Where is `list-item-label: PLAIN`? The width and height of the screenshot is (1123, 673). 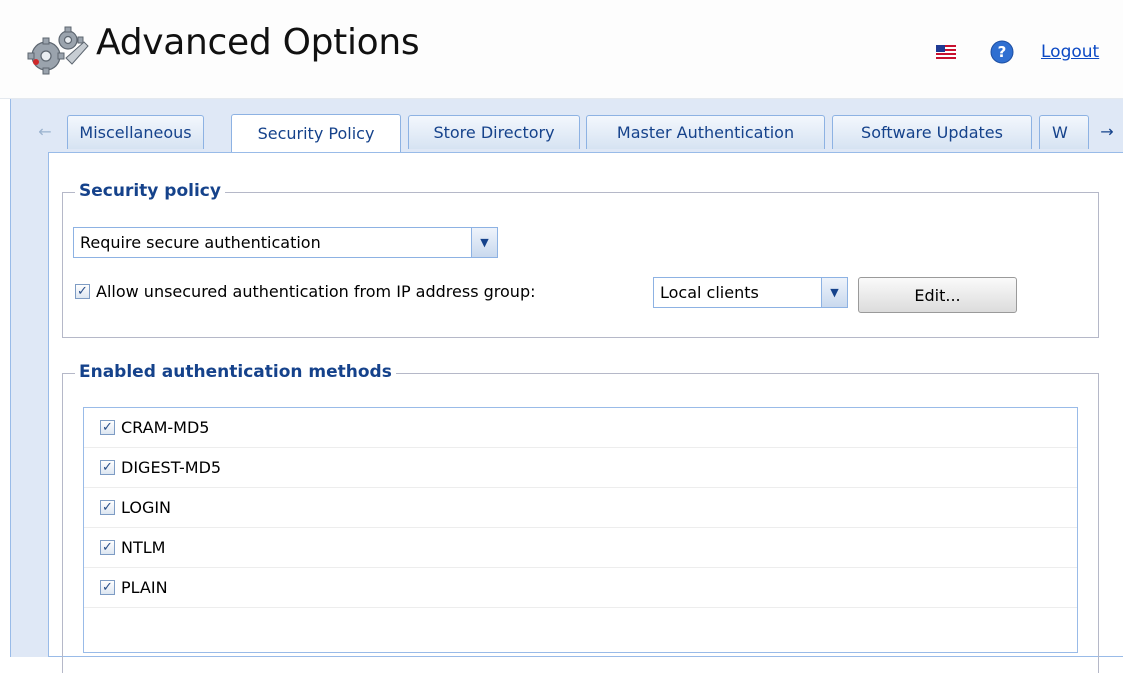
list-item-label: PLAIN is located at coordinates (144, 587).